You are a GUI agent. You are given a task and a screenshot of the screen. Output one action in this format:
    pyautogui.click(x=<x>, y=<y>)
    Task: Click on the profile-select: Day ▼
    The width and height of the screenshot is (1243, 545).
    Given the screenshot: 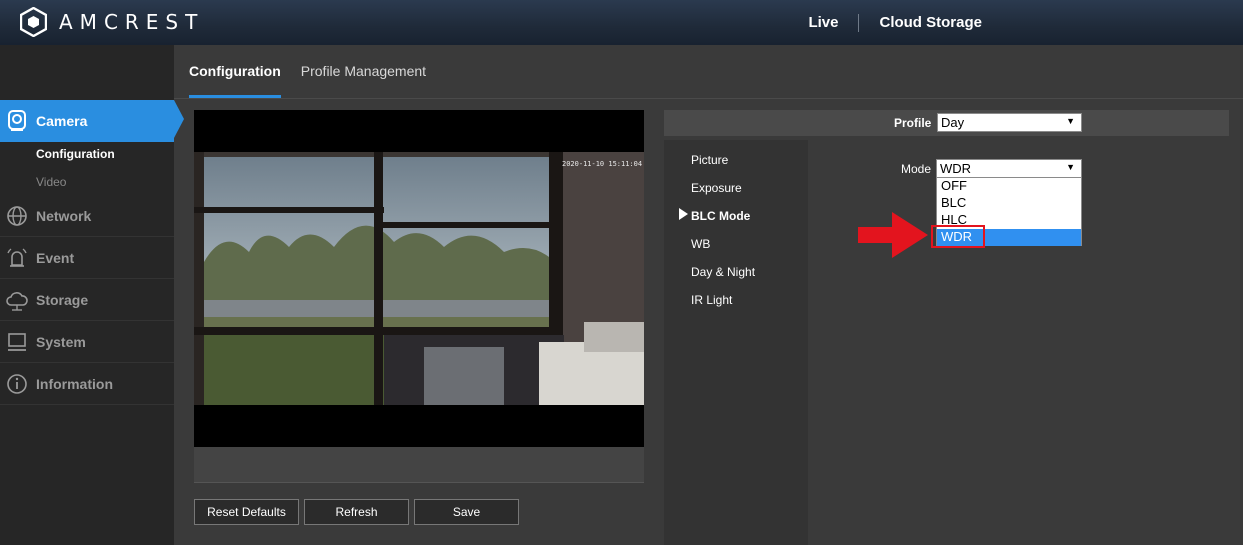 What is the action you would take?
    pyautogui.click(x=1009, y=122)
    